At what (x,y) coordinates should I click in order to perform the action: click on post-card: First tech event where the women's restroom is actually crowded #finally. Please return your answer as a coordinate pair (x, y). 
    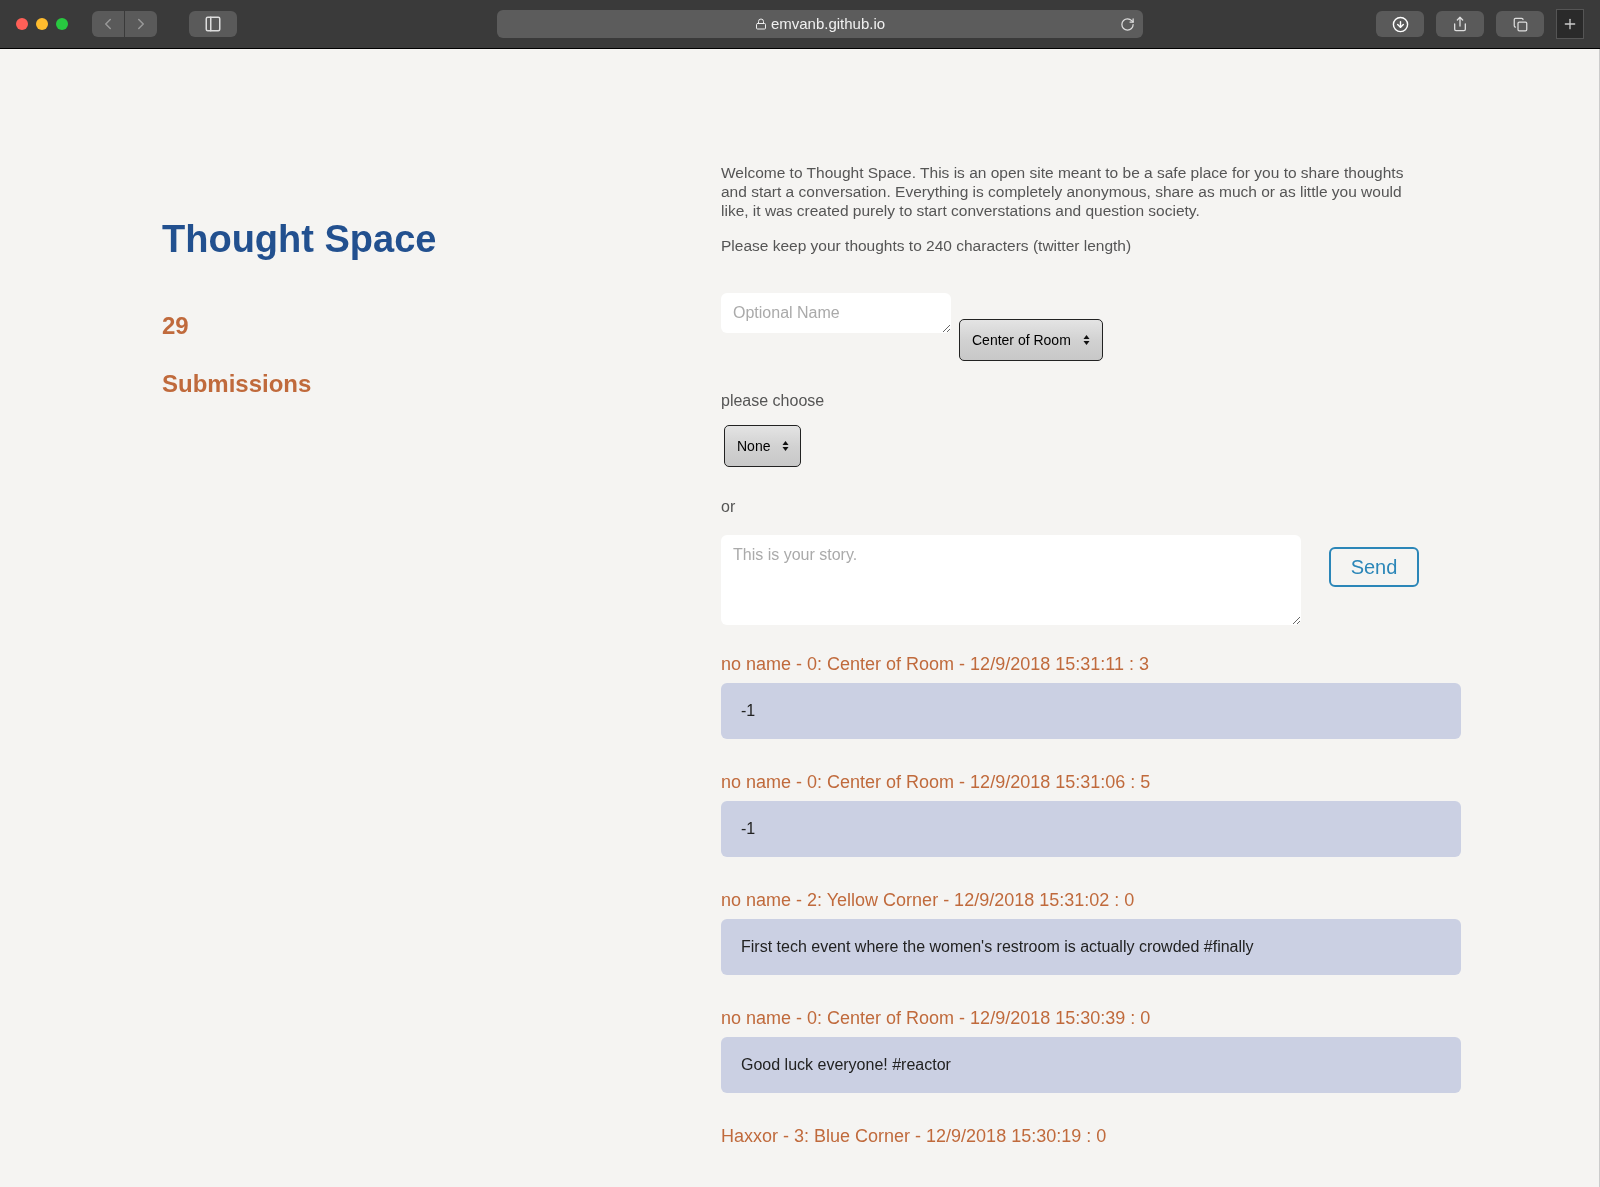
    Looking at the image, I should click on (1091, 947).